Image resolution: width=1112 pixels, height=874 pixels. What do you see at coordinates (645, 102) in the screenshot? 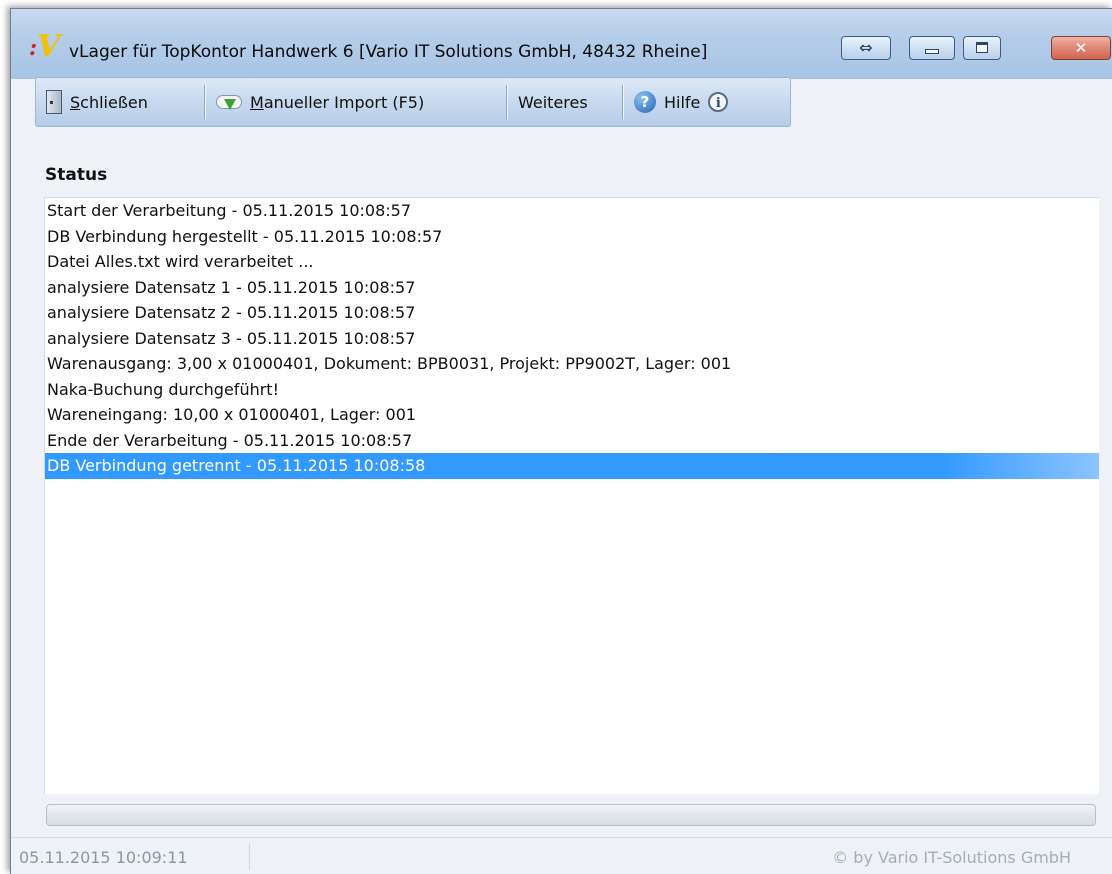
I see `help-icon: ?` at bounding box center [645, 102].